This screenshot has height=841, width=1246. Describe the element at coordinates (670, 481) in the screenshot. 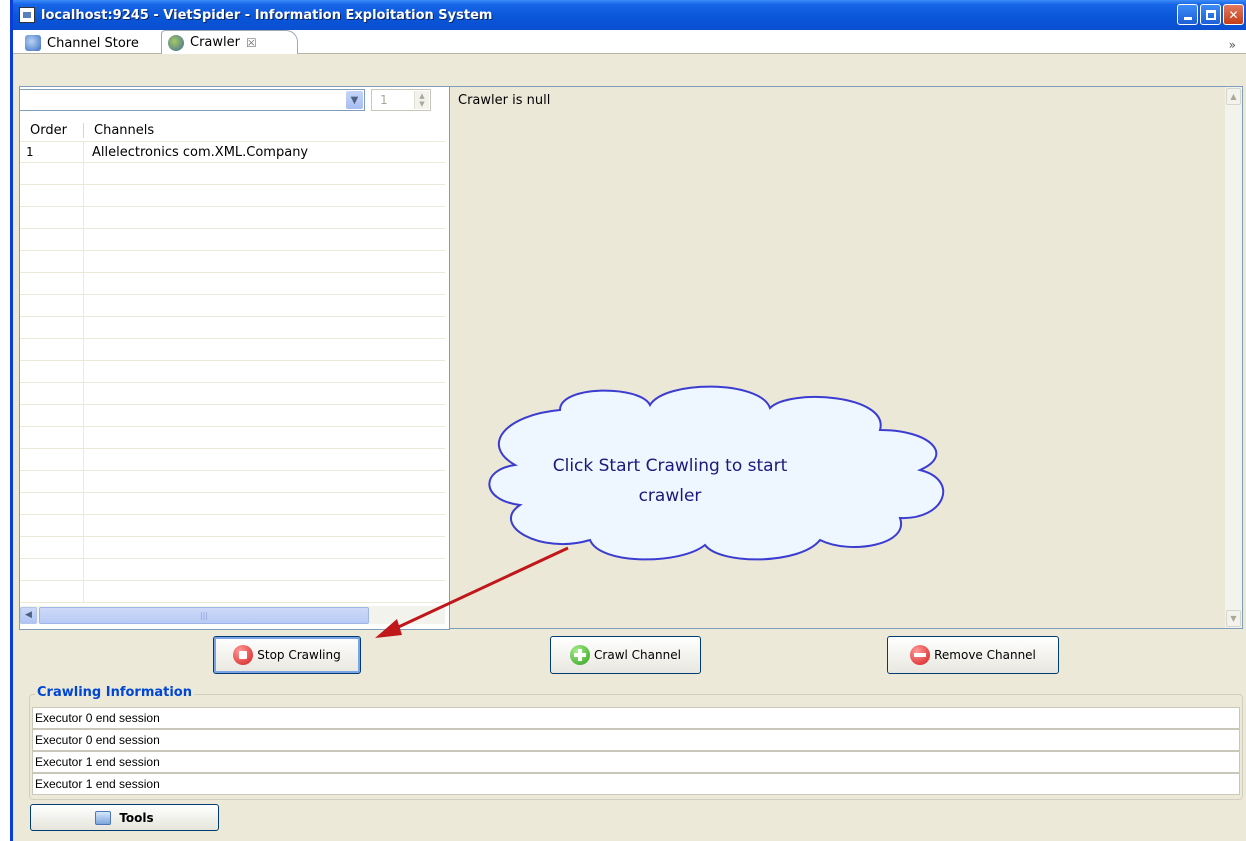

I see `callout-text: Click Start Crawling to start crawler` at that location.